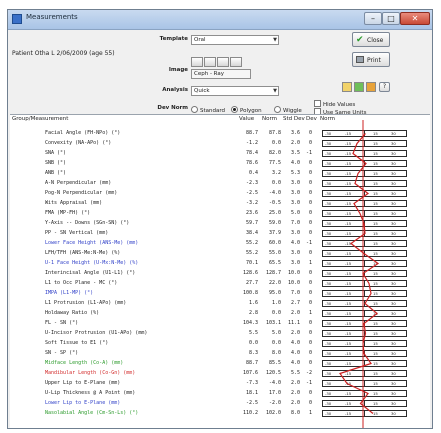 The width and height of the screenshot is (441, 433). What do you see at coordinates (251, 153) in the screenshot?
I see `cell-value: 78.4` at bounding box center [251, 153].